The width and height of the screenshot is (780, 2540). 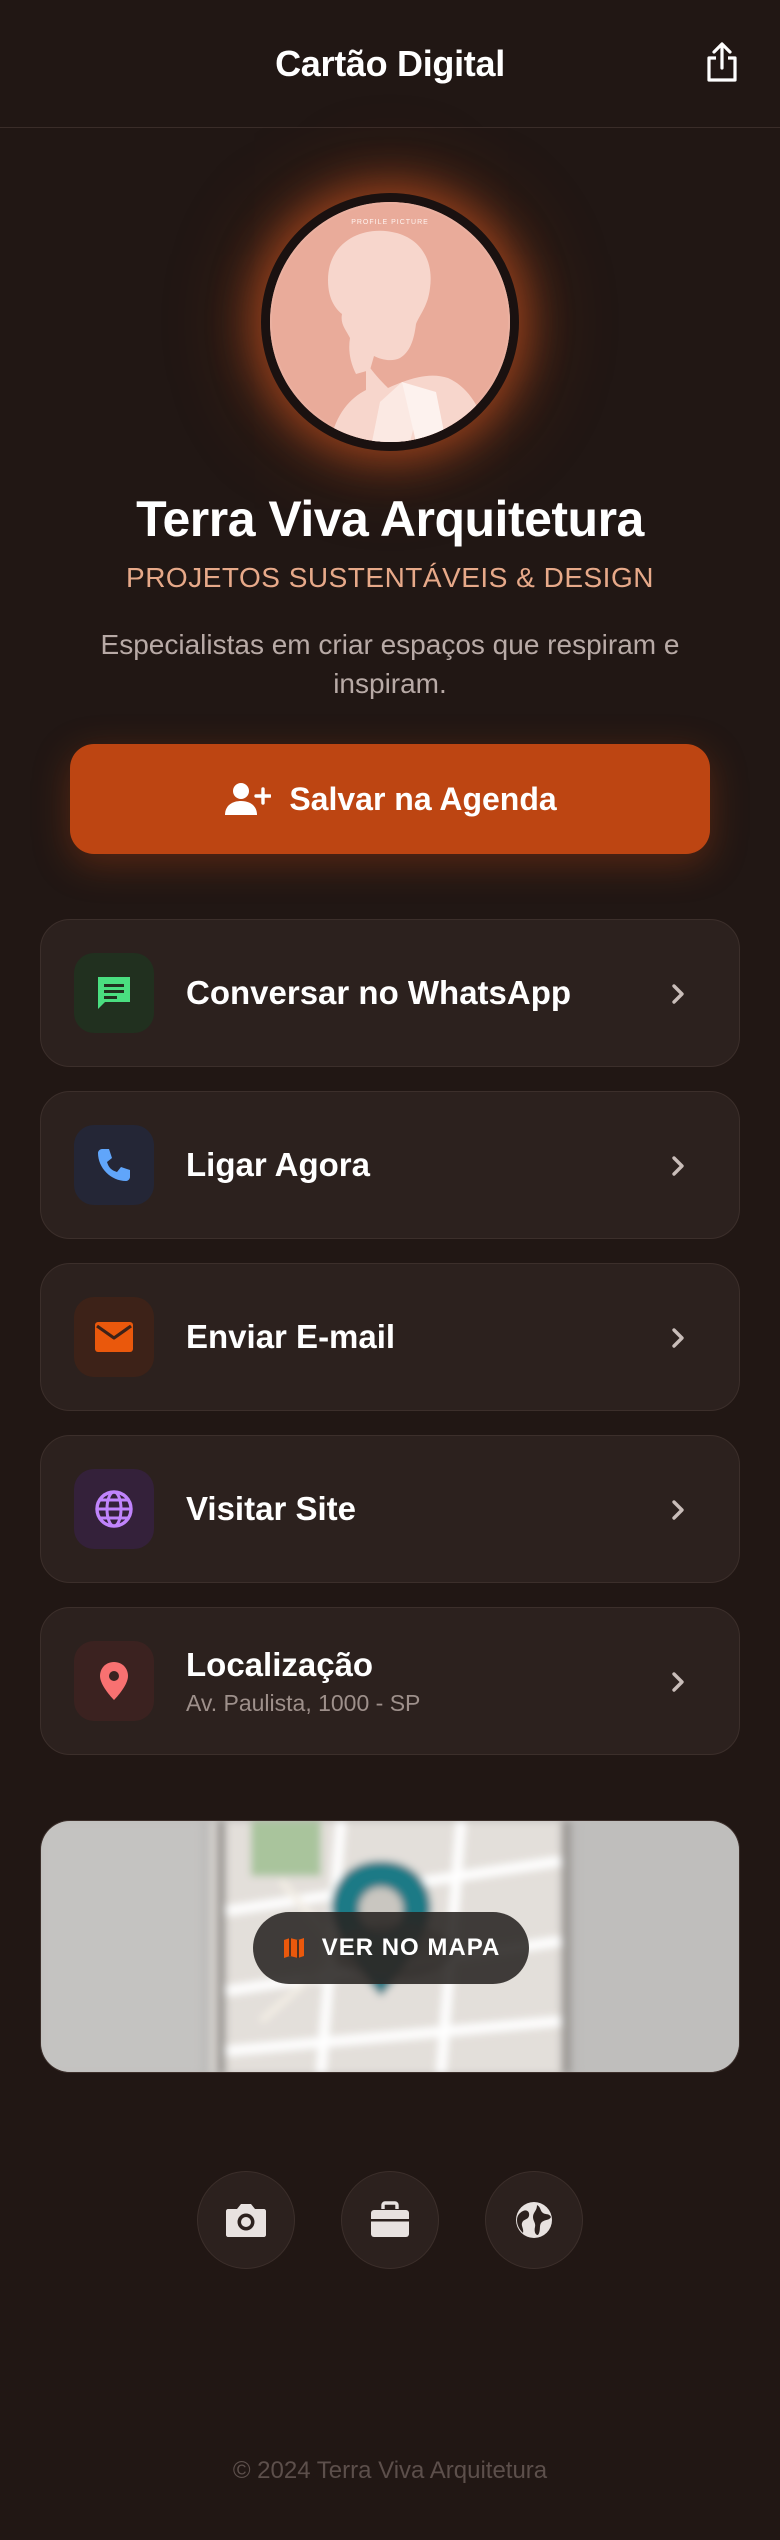 I want to click on email-label: Enviar E-mail, so click(x=291, y=1336).